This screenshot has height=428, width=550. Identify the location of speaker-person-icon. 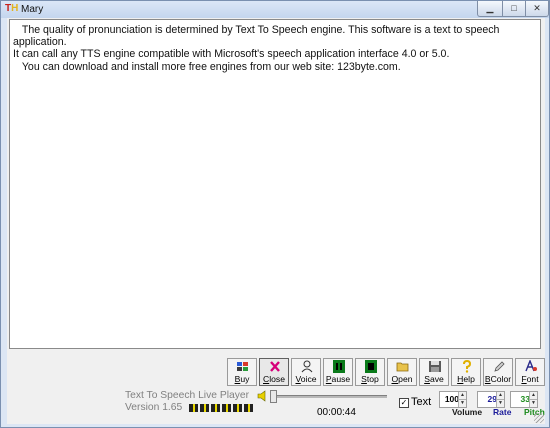
(307, 366).